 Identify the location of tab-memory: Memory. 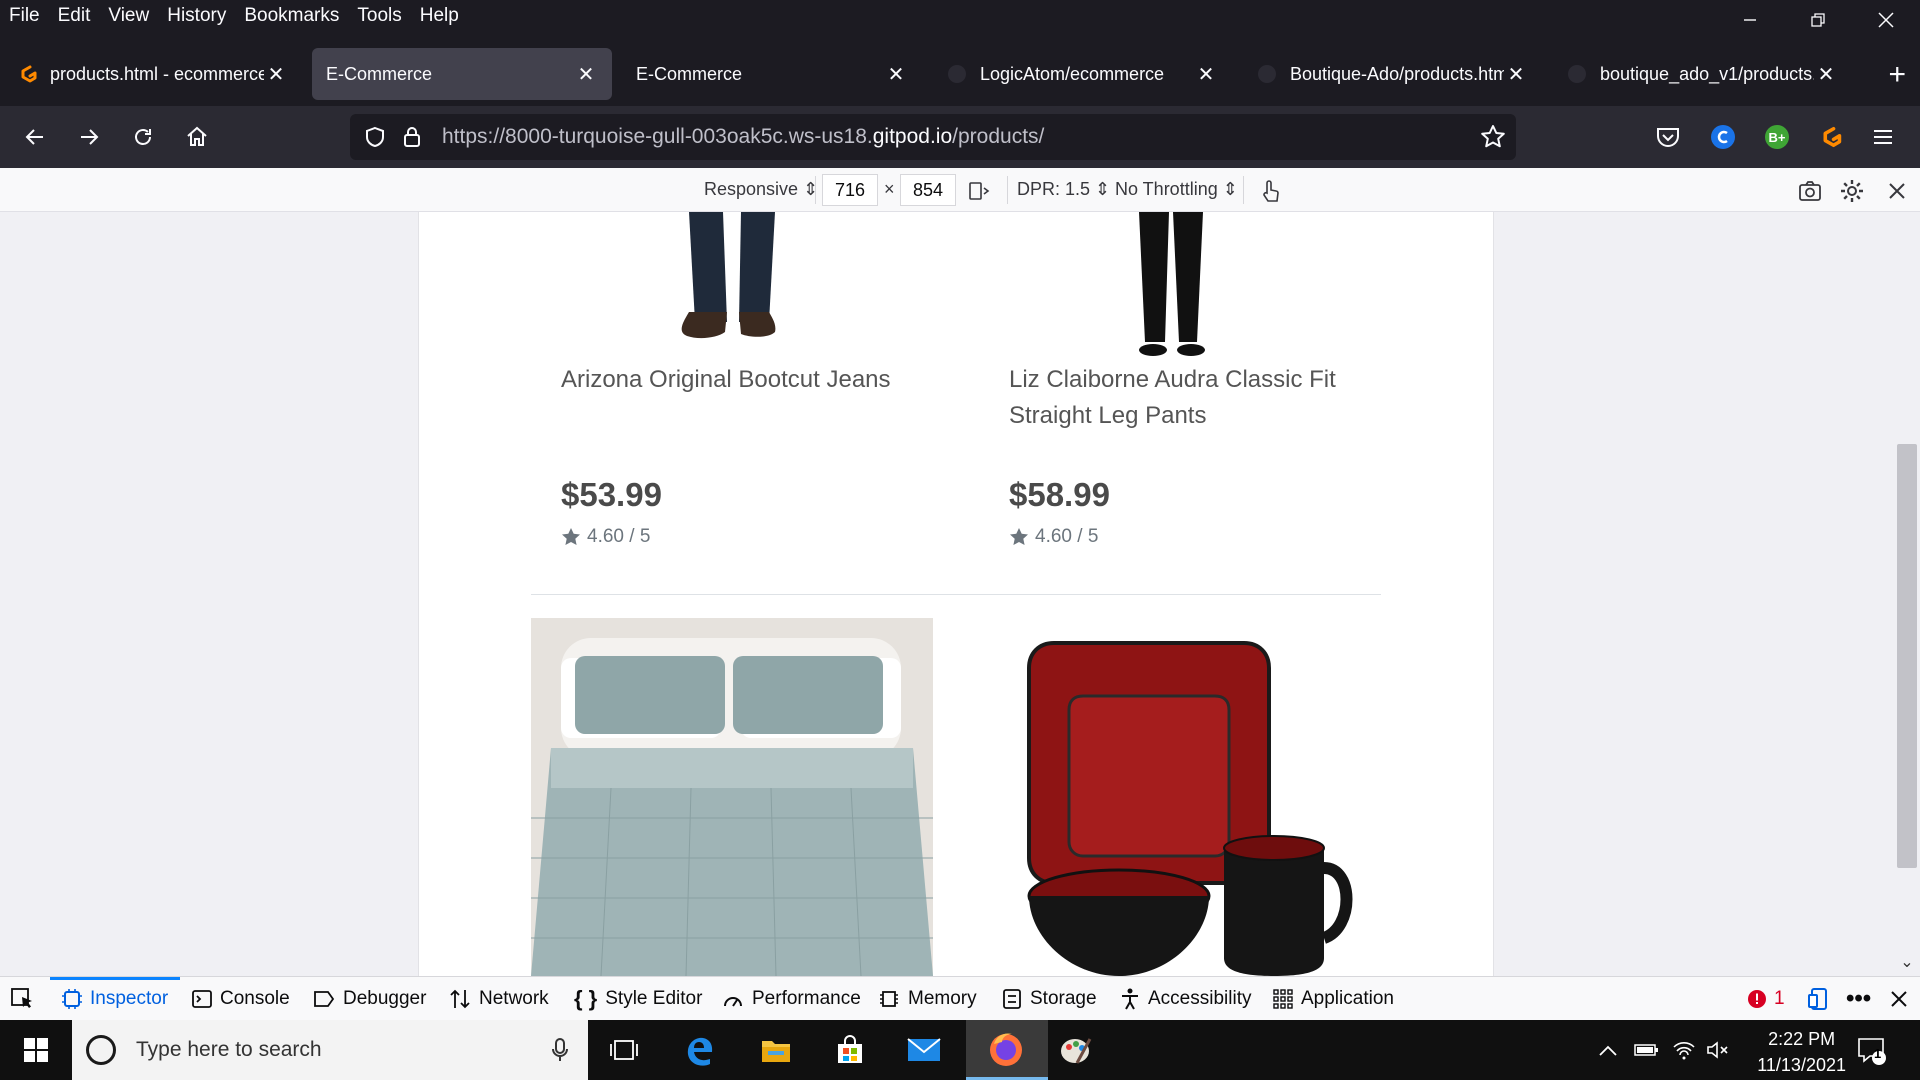
(927, 999).